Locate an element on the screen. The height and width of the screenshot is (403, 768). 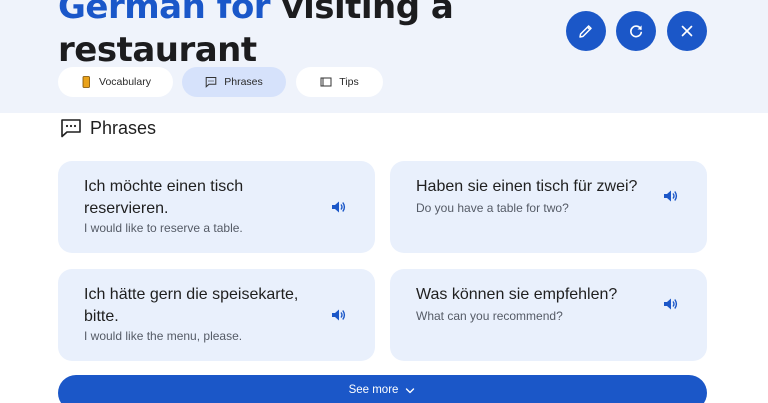
phrase-translation: What can you recommend? is located at coordinates (489, 316).